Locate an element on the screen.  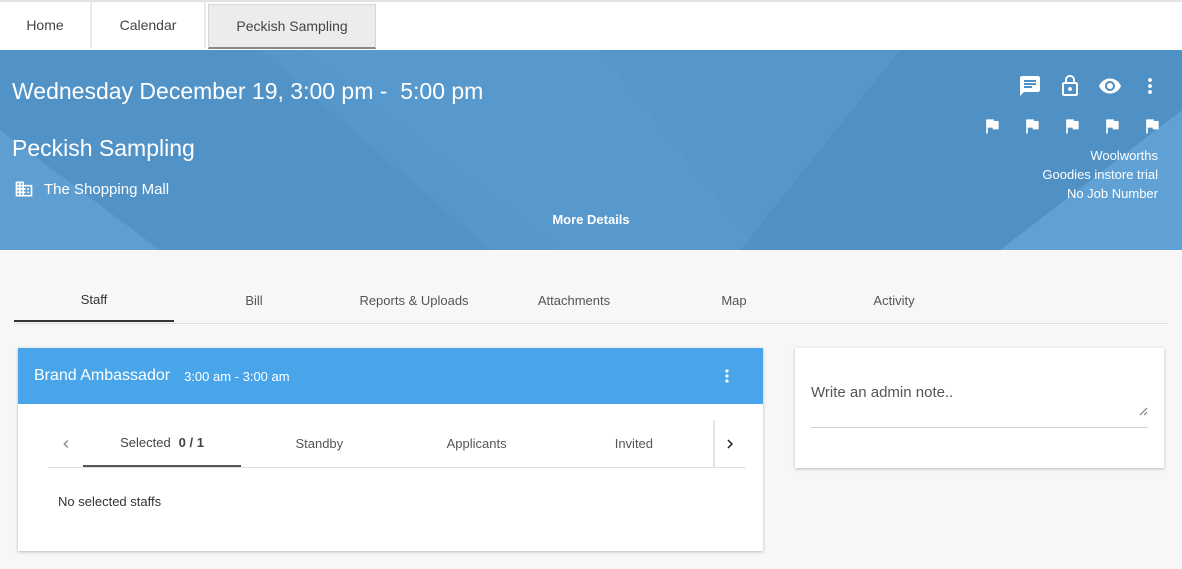
admin-note-card is located at coordinates (979, 408).